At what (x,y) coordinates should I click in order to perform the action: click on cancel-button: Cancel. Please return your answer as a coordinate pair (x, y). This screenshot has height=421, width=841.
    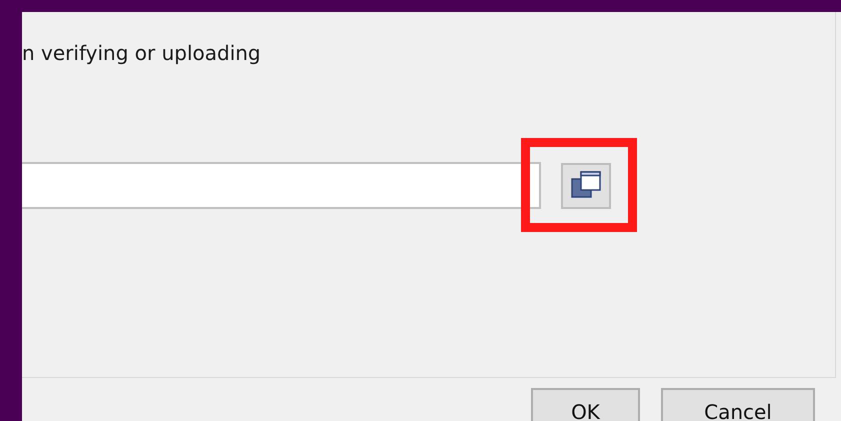
    Looking at the image, I should click on (738, 404).